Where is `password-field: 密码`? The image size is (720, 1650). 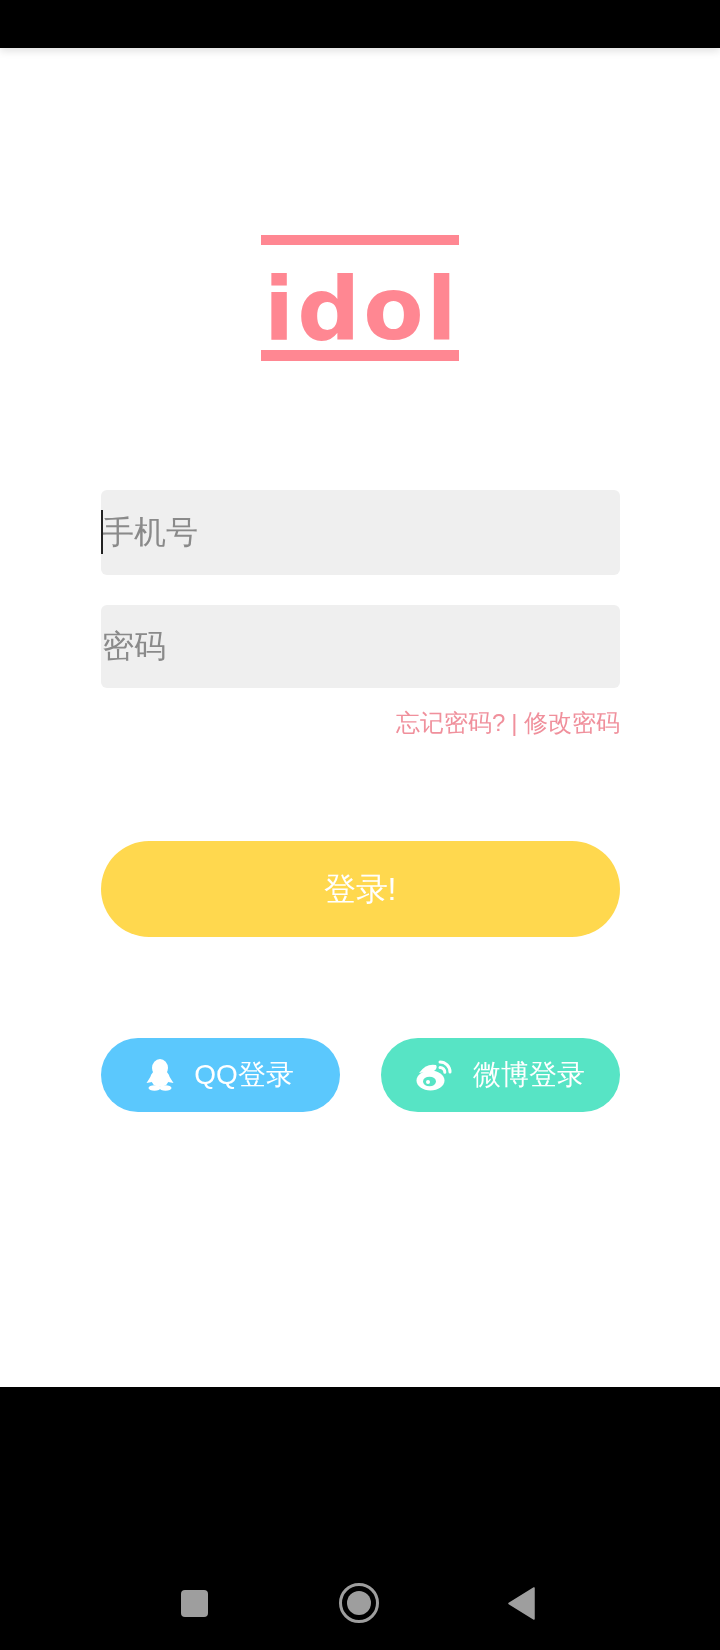 password-field: 密码 is located at coordinates (360, 646).